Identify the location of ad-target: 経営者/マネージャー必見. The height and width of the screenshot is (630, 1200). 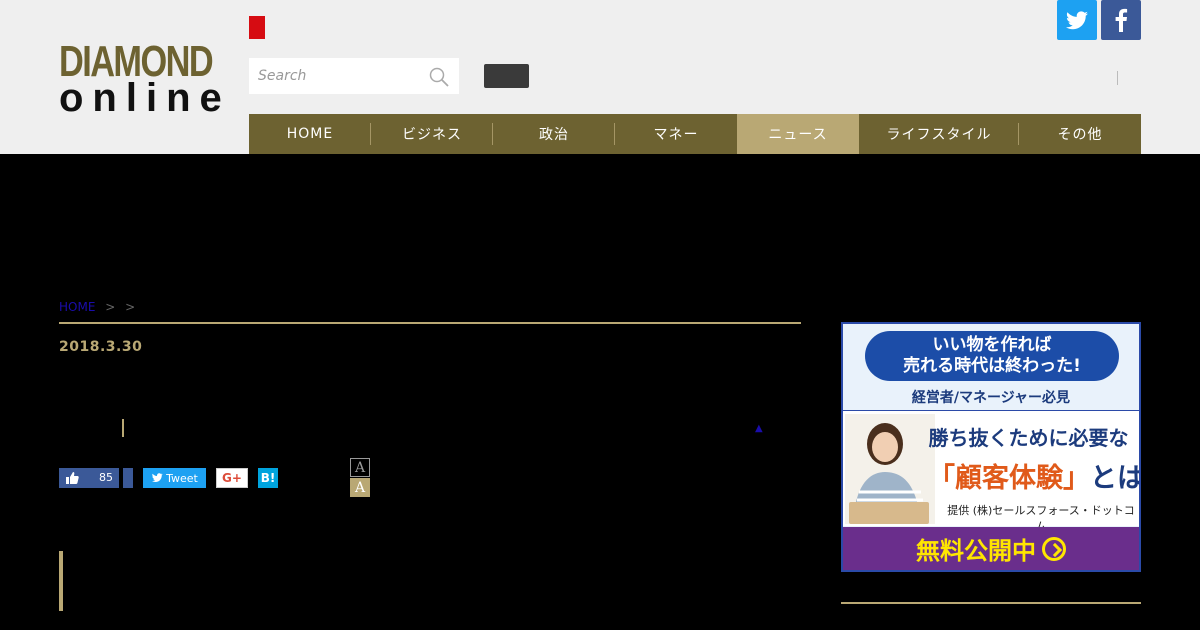
(991, 398).